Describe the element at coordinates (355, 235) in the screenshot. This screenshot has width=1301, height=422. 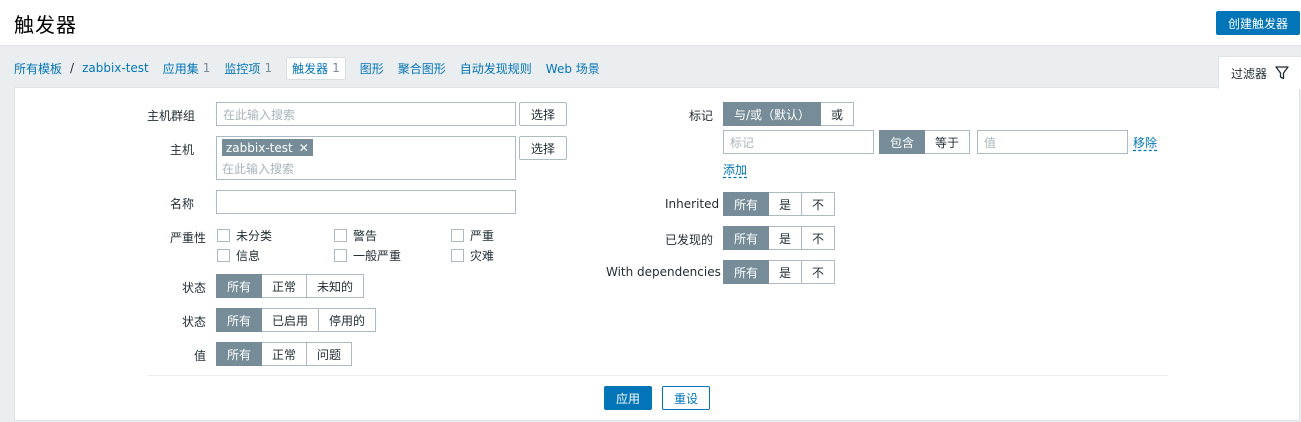
I see `severity-warning: 警告` at that location.